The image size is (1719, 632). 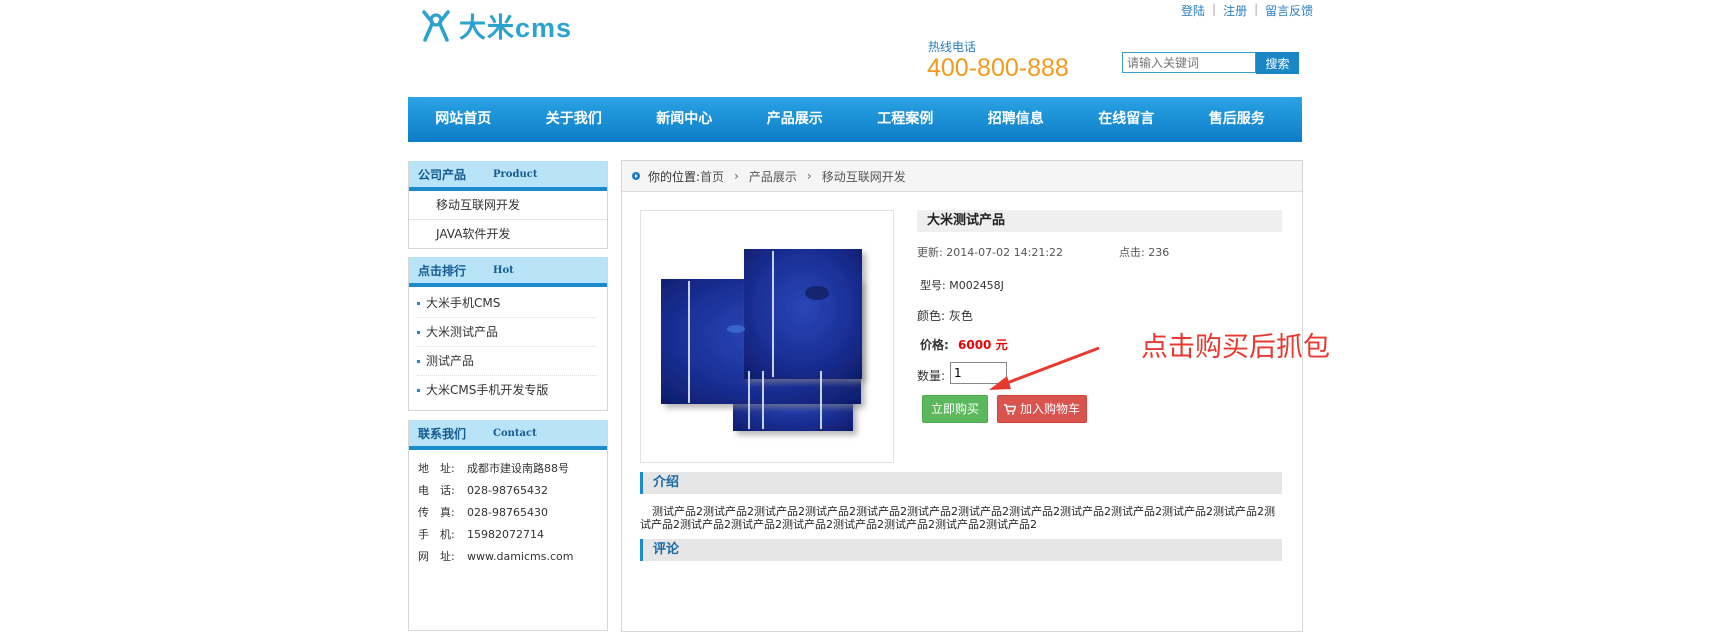 What do you see at coordinates (442, 433) in the screenshot?
I see `contact-title: 联系我们` at bounding box center [442, 433].